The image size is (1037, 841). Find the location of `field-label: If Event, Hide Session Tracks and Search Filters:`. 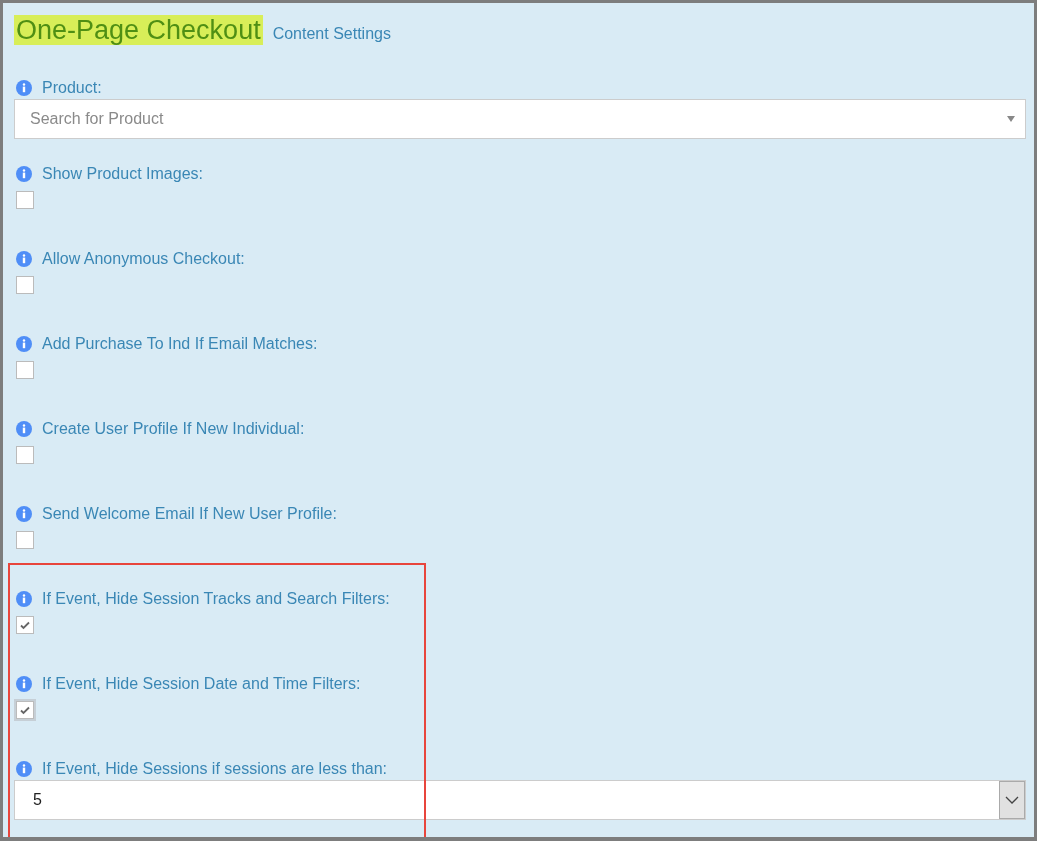

field-label: If Event, Hide Session Tracks and Search Filters: is located at coordinates (216, 599).